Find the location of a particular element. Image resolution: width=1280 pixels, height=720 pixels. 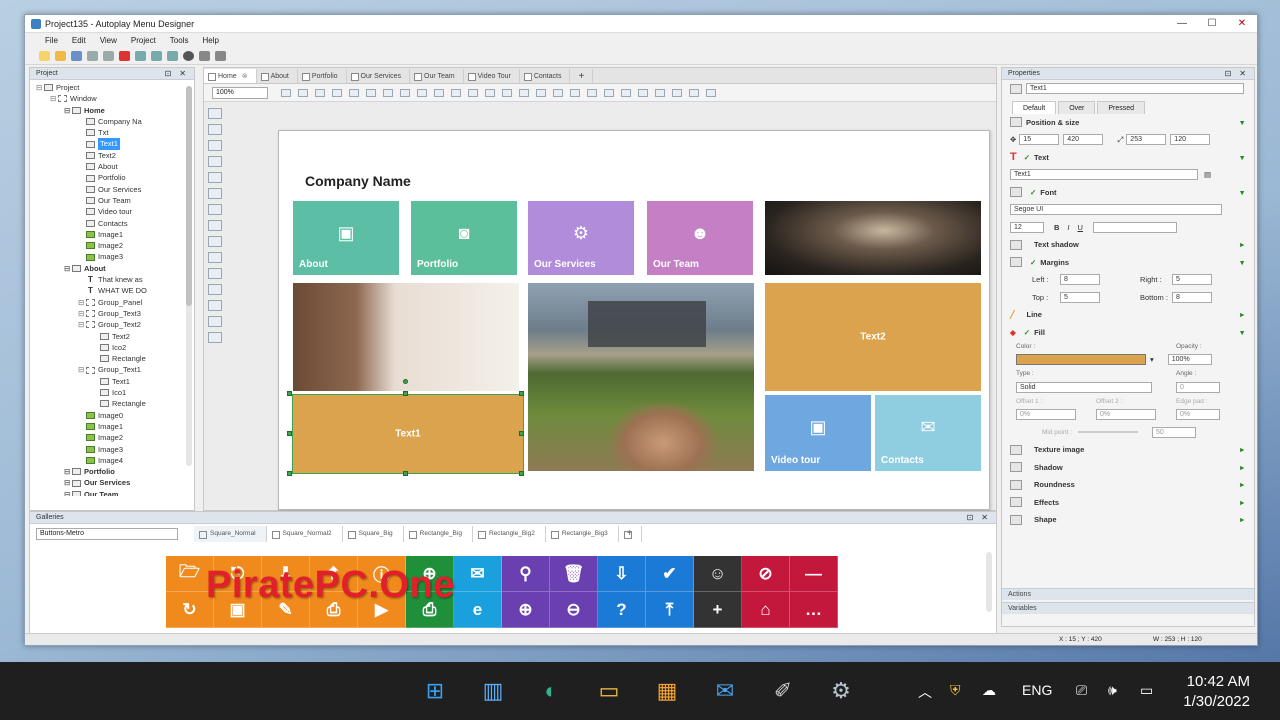

portfolio-tile: ◙ Portfolio is located at coordinates (464, 238).